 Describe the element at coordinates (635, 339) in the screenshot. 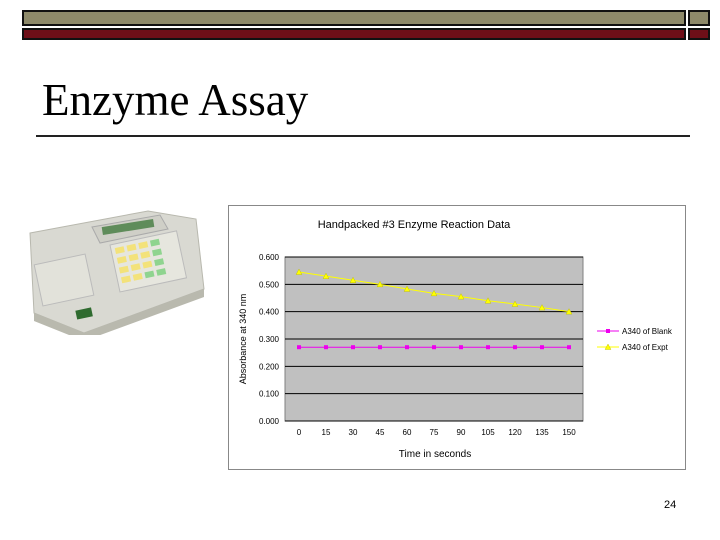

I see `legend: A340 of Blank A340 of Expt` at that location.